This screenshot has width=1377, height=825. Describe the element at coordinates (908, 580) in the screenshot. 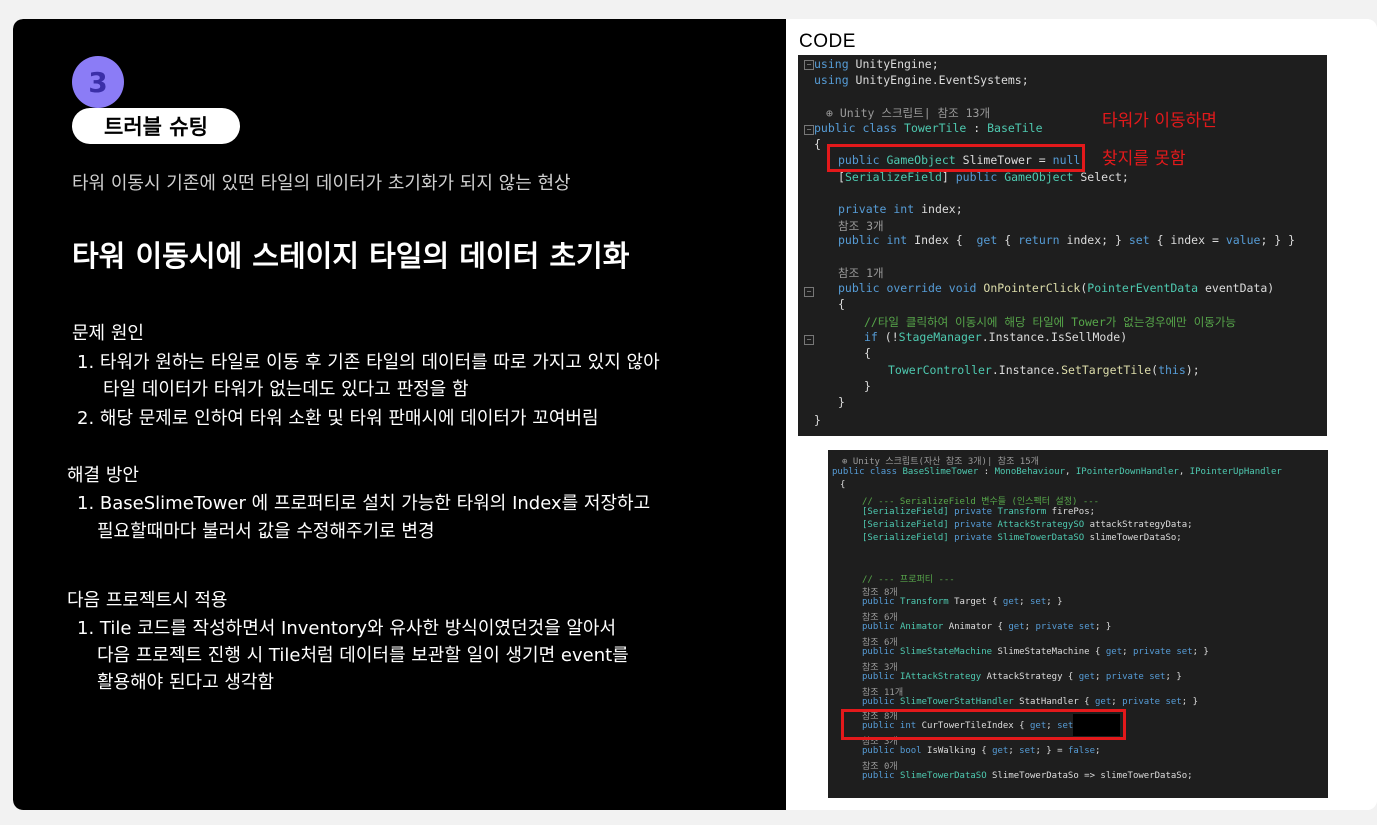

I see `code-comment: // --- 프로퍼티 ---` at that location.